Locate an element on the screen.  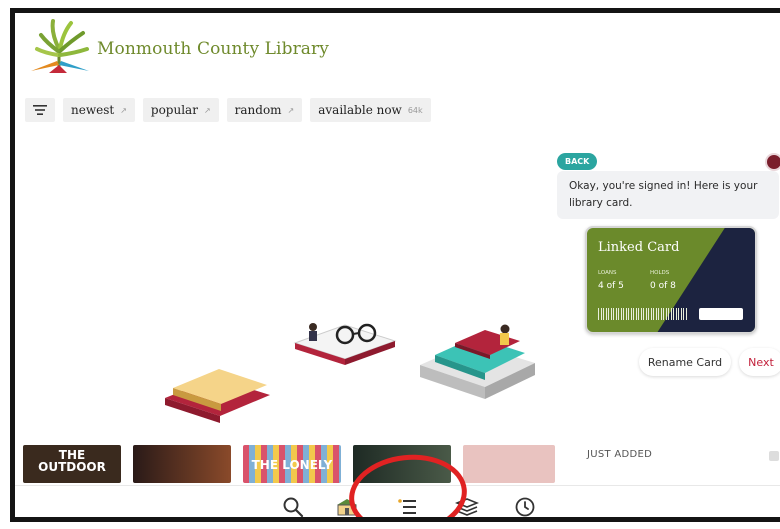
chip-label: popular is located at coordinates (174, 110).